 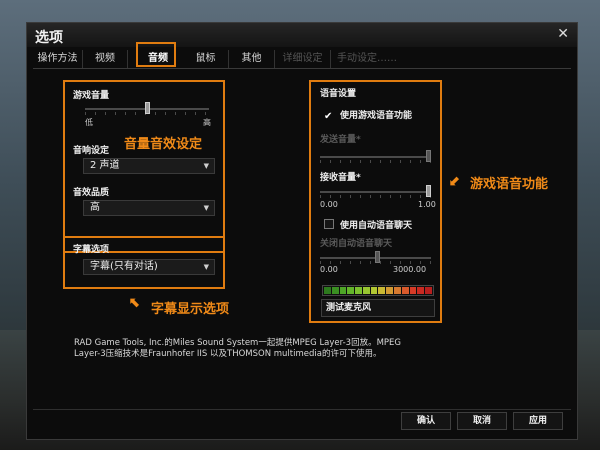 What do you see at coordinates (124, 266) in the screenshot?
I see `subtitle-value: 字幕(只有对话)` at bounding box center [124, 266].